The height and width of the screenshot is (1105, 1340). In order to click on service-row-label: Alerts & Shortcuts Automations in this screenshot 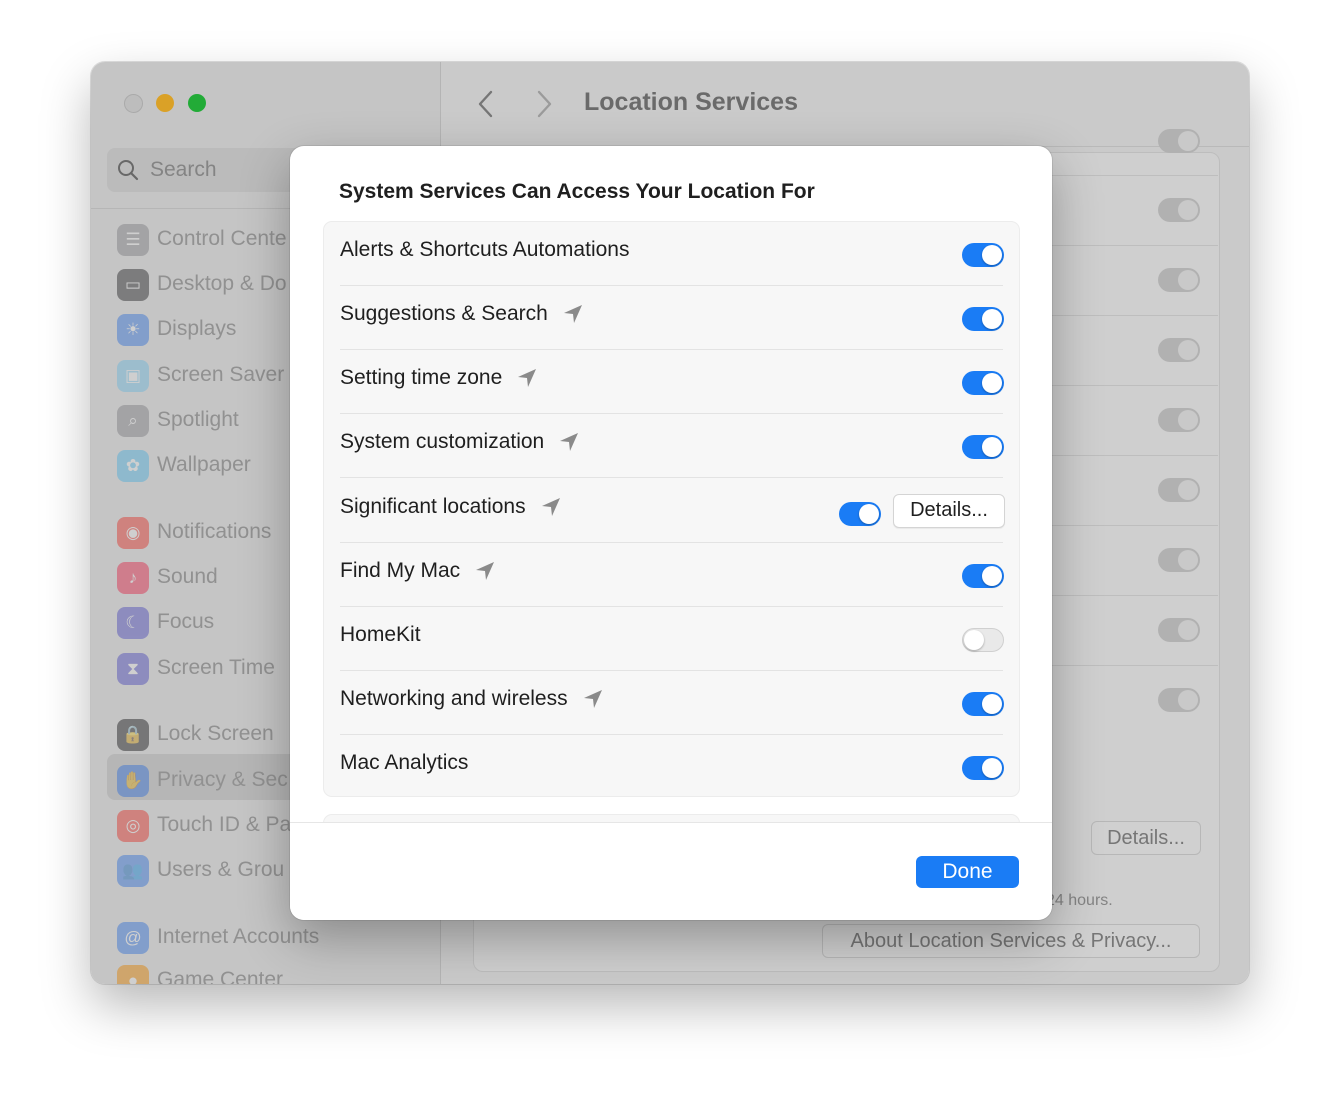, I will do `click(484, 250)`.